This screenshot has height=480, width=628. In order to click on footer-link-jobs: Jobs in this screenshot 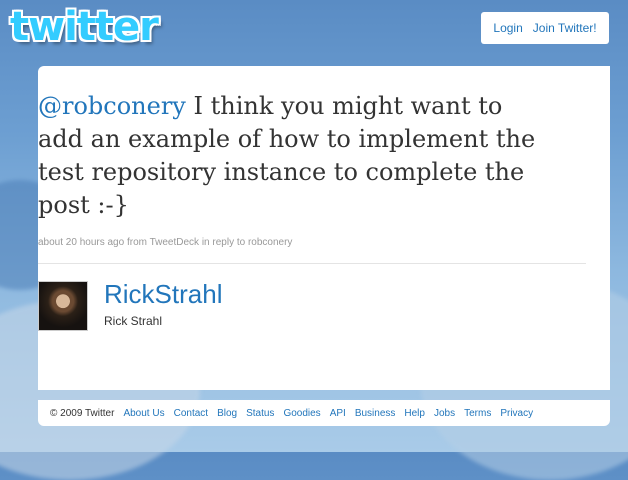, I will do `click(444, 413)`.